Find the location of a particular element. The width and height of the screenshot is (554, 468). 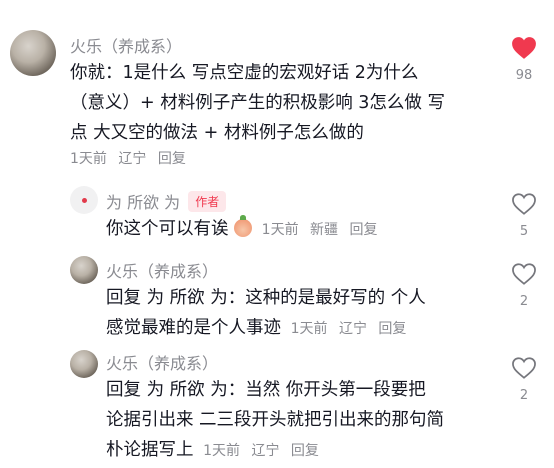

peach-emoji-icon is located at coordinates (243, 226).